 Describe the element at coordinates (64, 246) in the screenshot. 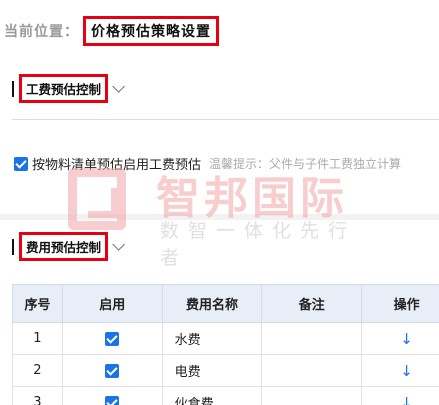

I see `section-expense-title: 费用预估控制` at that location.